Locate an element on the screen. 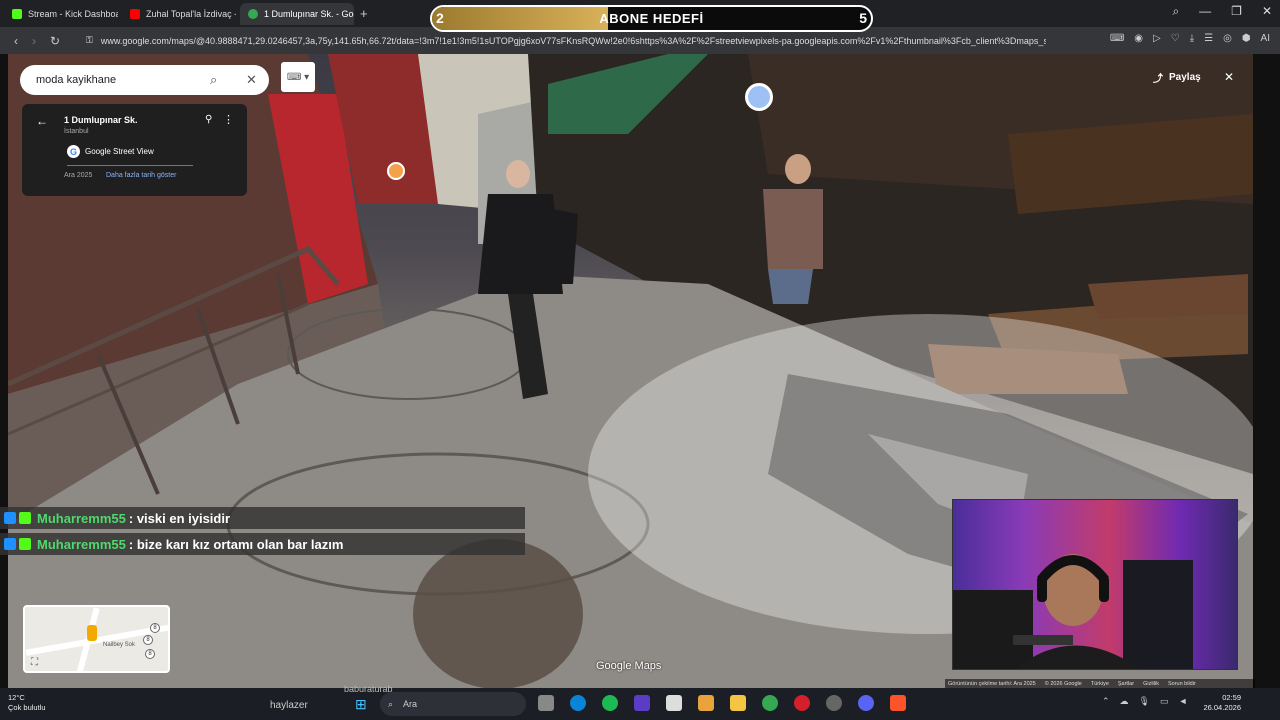 The height and width of the screenshot is (720, 1280). weather-desc: Çok bulutlu is located at coordinates (27, 707).